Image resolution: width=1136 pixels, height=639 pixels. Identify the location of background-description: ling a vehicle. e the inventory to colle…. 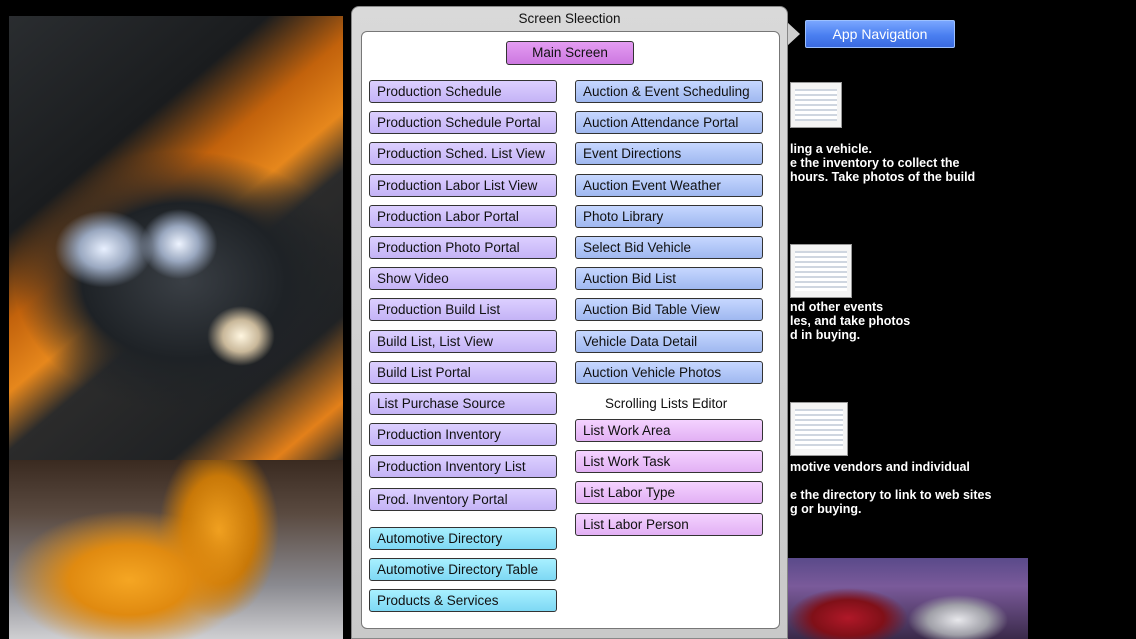
(883, 163).